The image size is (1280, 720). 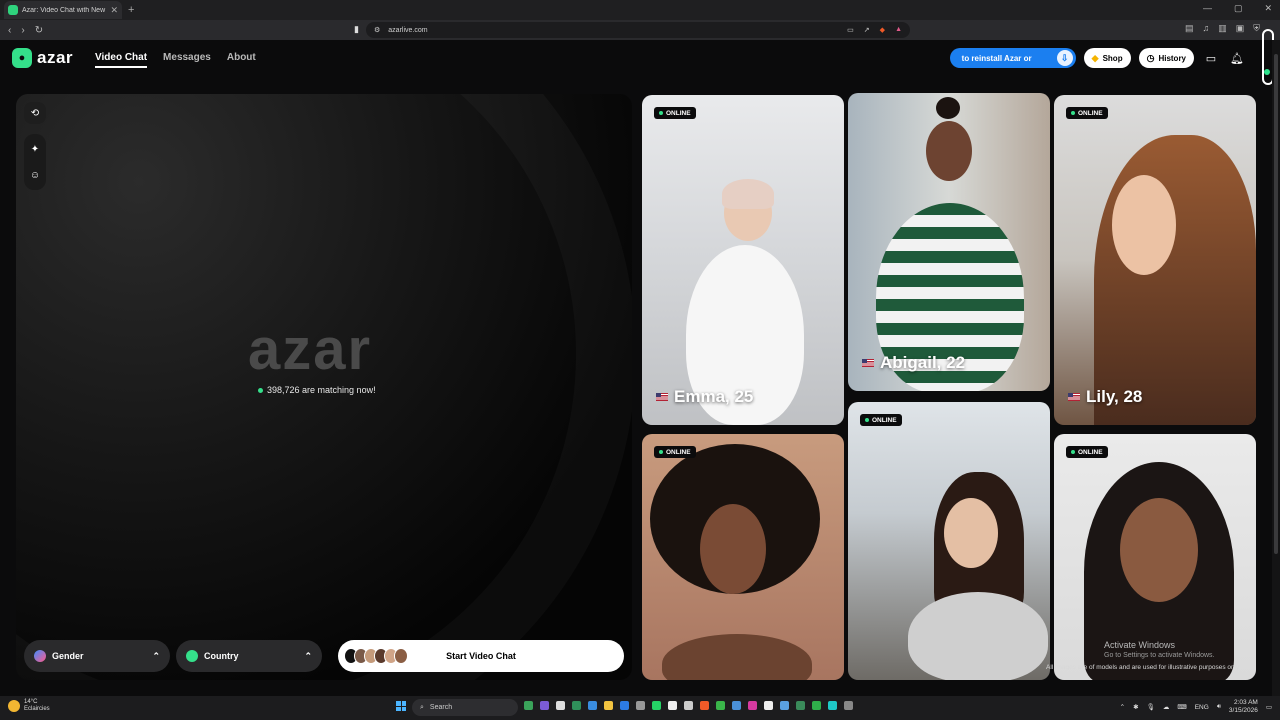 I want to click on magic-wand-icon: ✦, so click(x=35, y=149).